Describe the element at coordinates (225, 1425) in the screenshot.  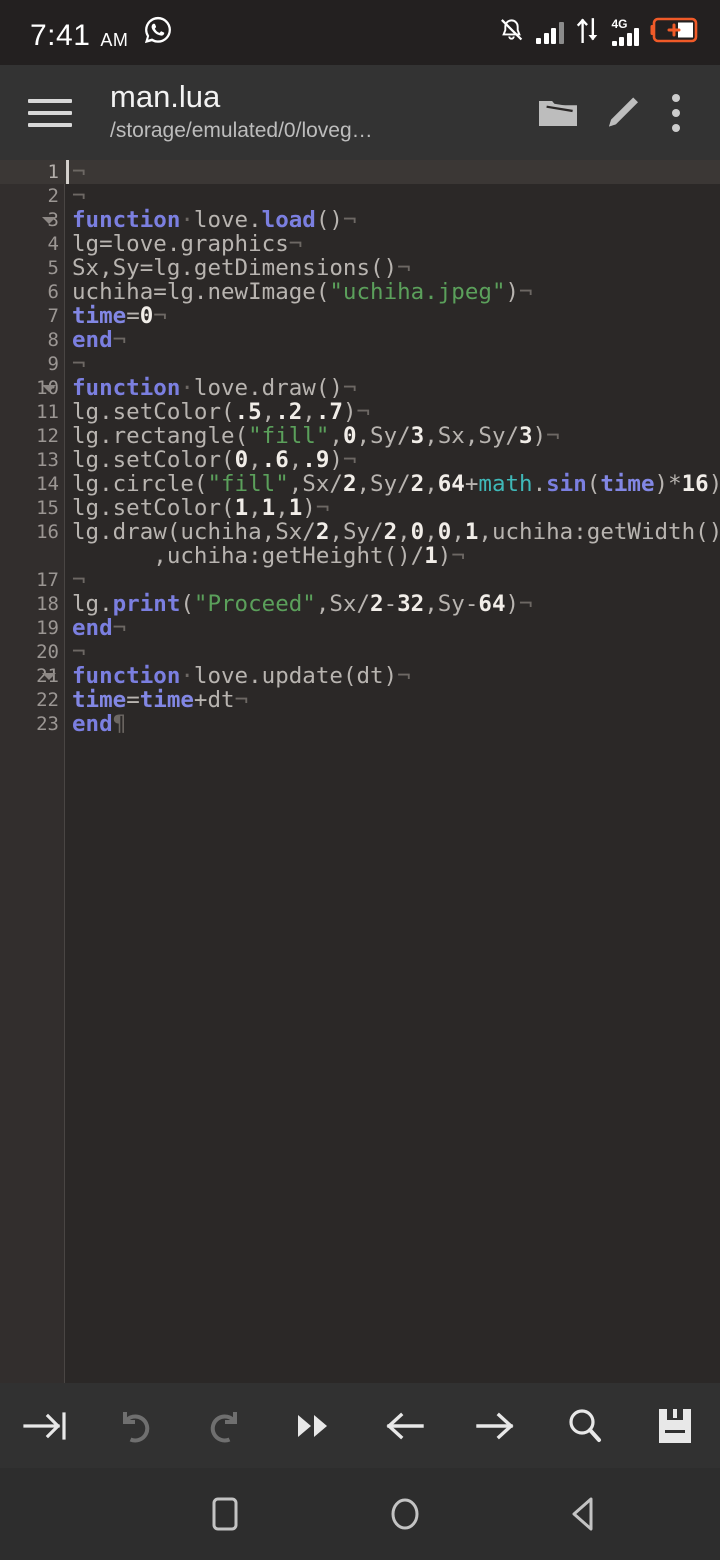
I see `redo-button` at that location.